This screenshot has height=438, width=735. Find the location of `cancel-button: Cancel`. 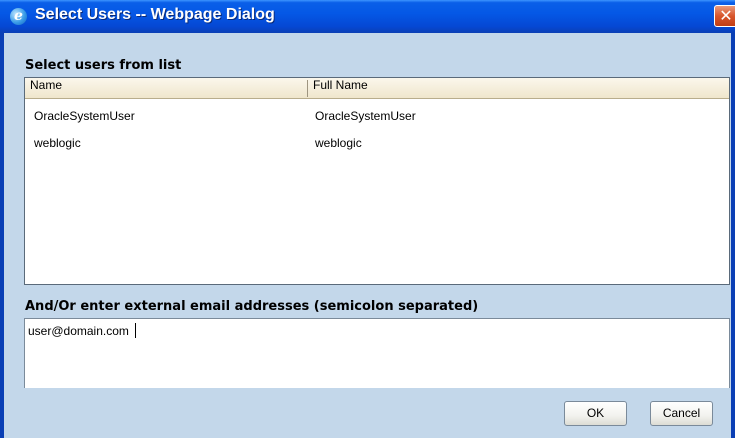

cancel-button: Cancel is located at coordinates (681, 413).